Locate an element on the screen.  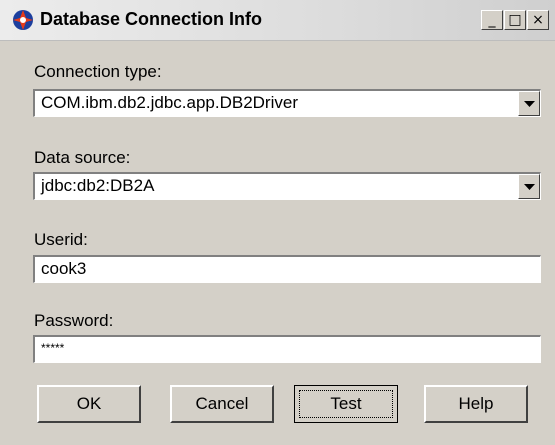
test-button: Test is located at coordinates (346, 404).